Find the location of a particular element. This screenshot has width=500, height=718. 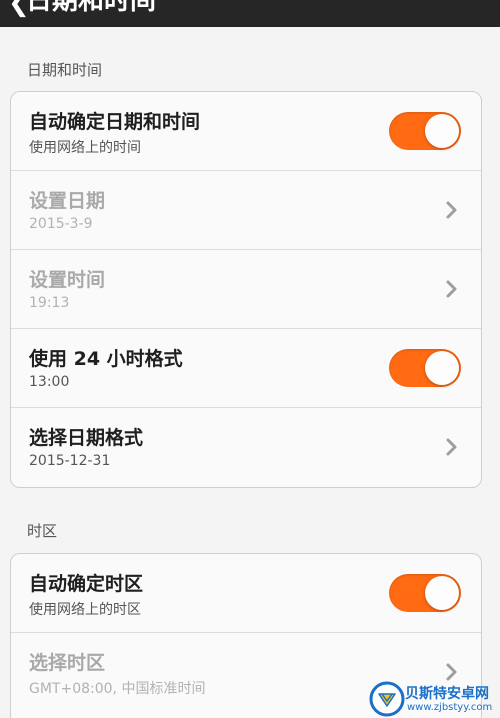

section-header-time-zone: 时区 is located at coordinates (42, 531).